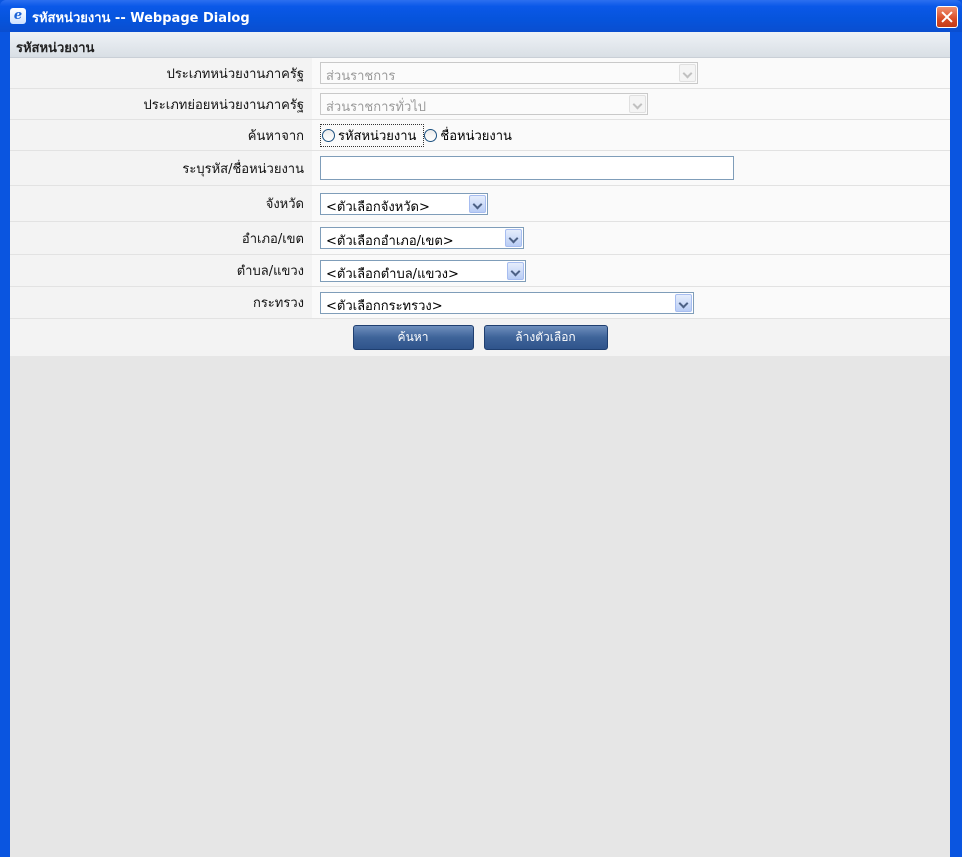  Describe the element at coordinates (509, 73) in the screenshot. I see `agency-type-select: ส่วนราชการ` at that location.